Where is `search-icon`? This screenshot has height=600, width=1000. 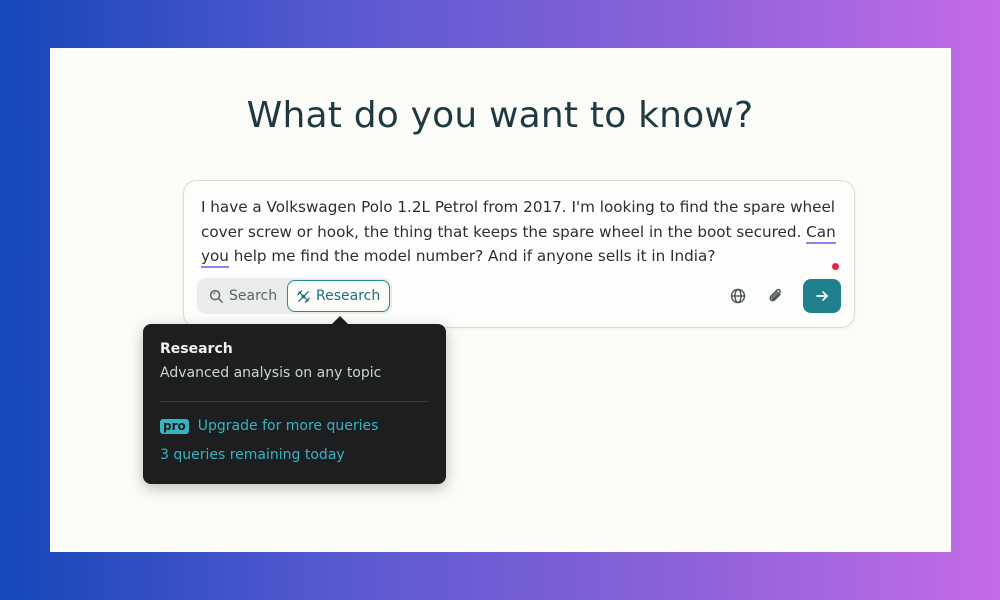
search-icon is located at coordinates (216, 296).